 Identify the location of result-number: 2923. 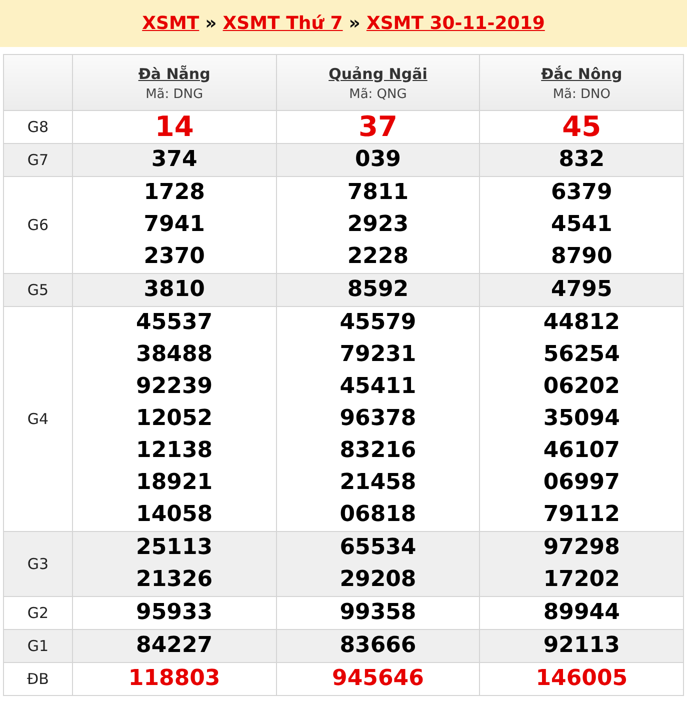
(378, 225).